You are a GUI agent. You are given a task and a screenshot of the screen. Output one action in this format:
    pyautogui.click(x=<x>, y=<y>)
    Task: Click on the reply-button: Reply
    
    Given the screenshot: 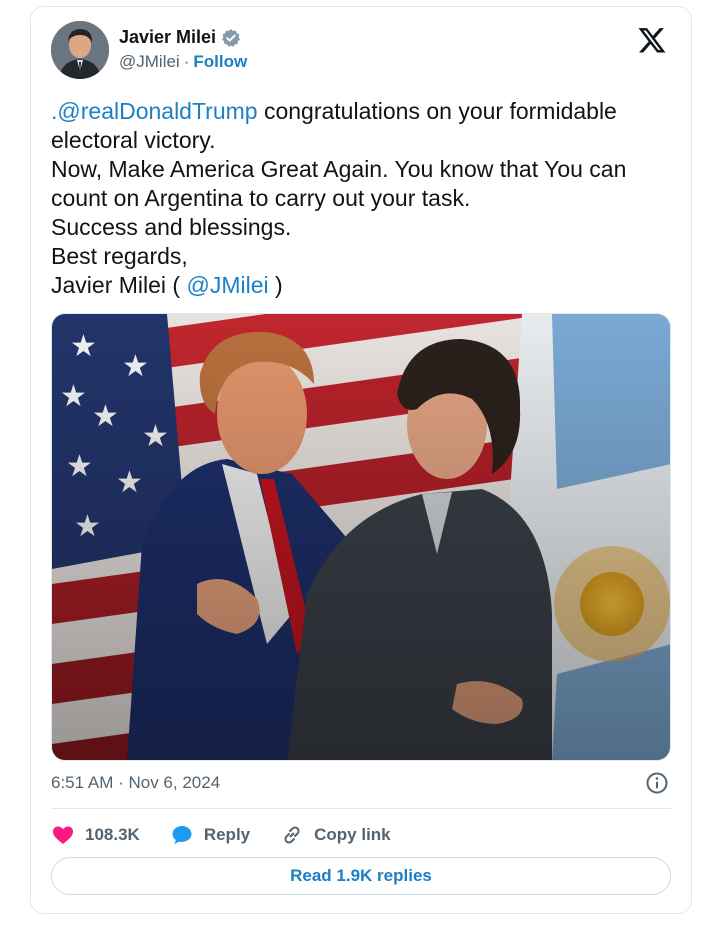 What is the action you would take?
    pyautogui.click(x=210, y=835)
    